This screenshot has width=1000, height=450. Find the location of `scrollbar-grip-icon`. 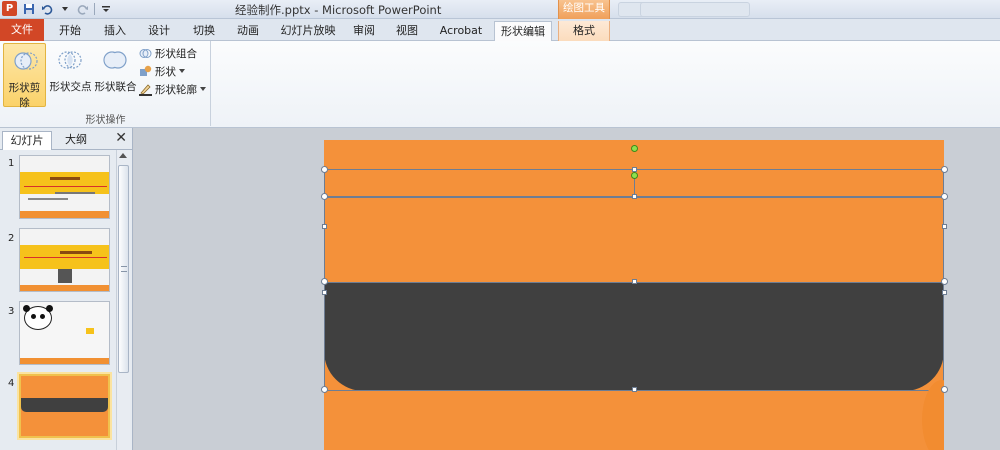

scrollbar-grip-icon is located at coordinates (124, 269).